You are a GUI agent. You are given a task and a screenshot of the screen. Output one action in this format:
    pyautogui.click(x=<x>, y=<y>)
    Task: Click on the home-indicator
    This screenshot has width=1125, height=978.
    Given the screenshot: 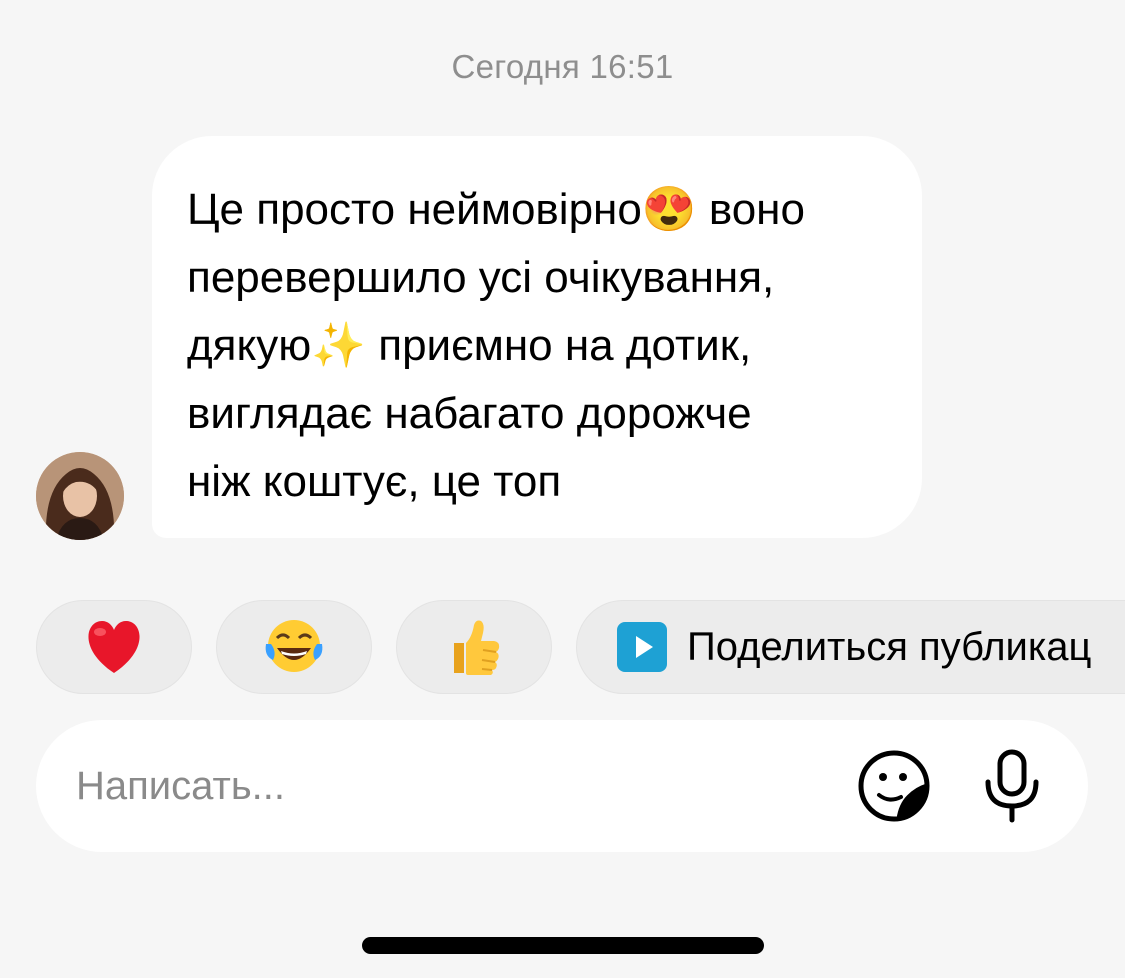 What is the action you would take?
    pyautogui.click(x=563, y=945)
    